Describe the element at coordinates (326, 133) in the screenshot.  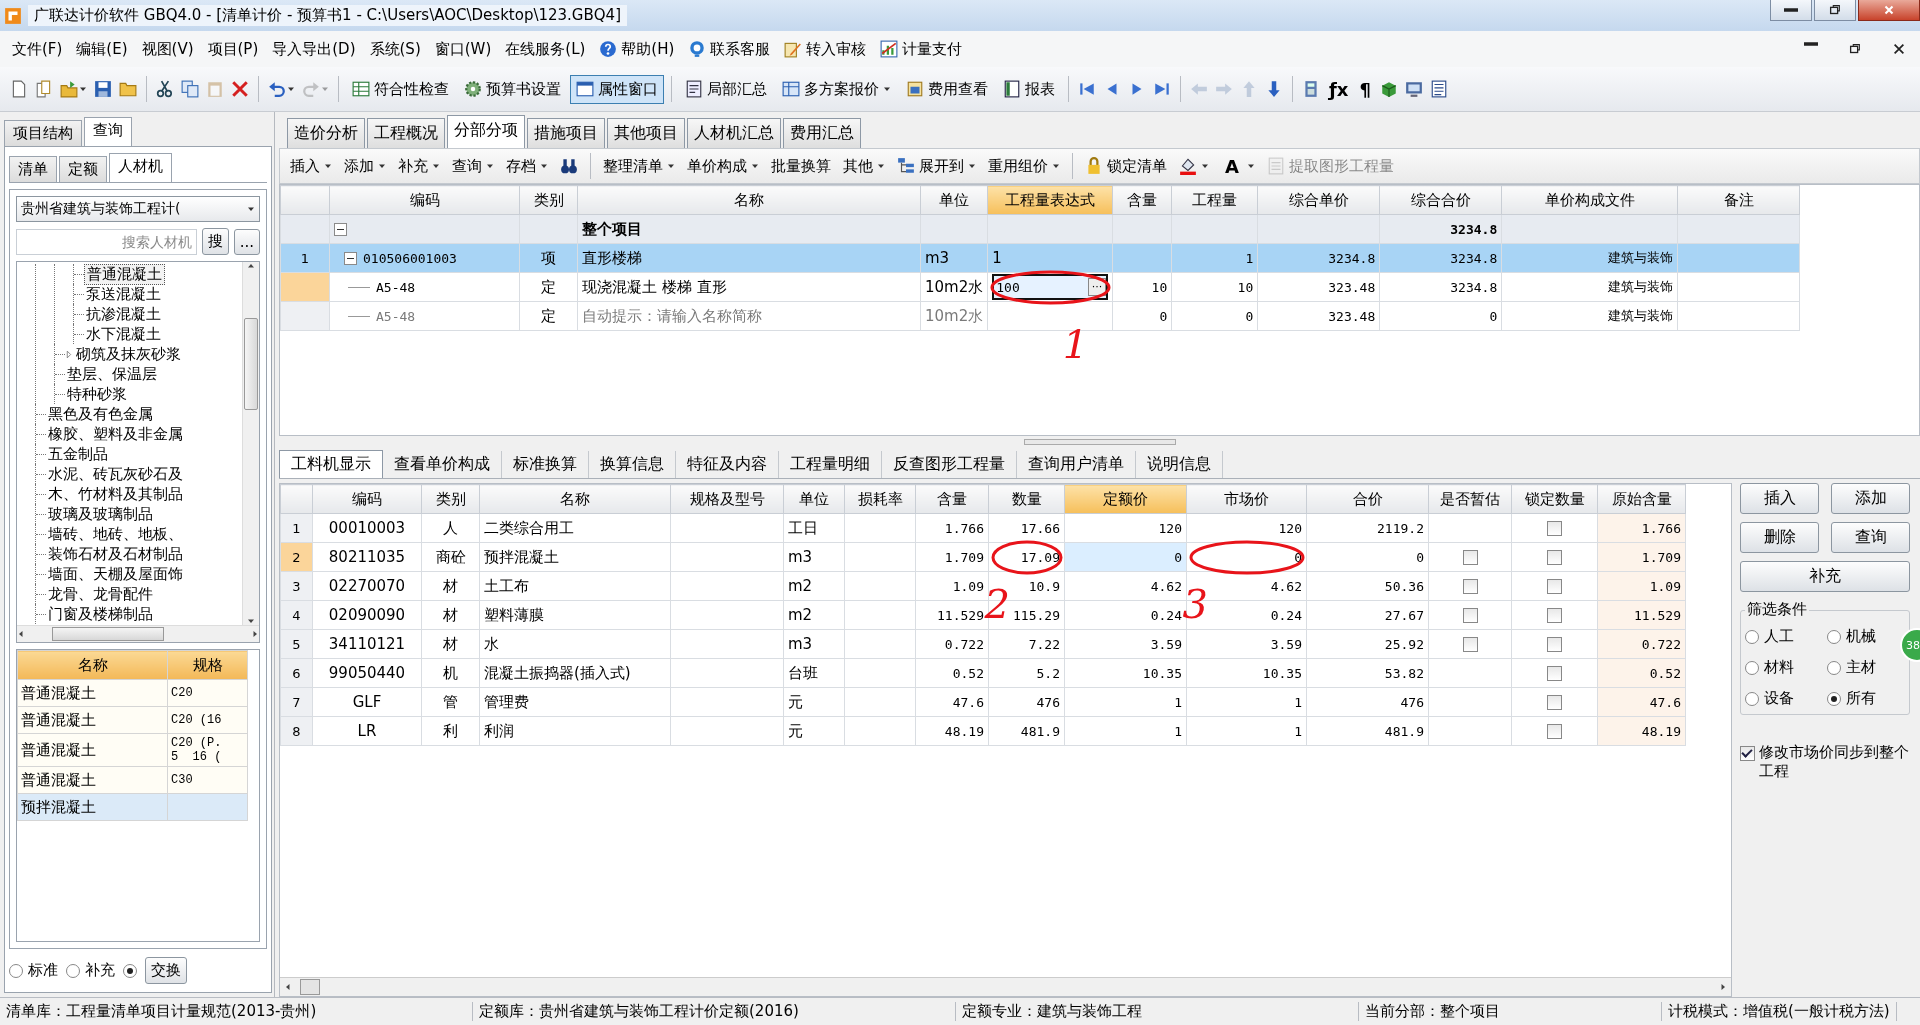
I see `tab: 造价分析` at that location.